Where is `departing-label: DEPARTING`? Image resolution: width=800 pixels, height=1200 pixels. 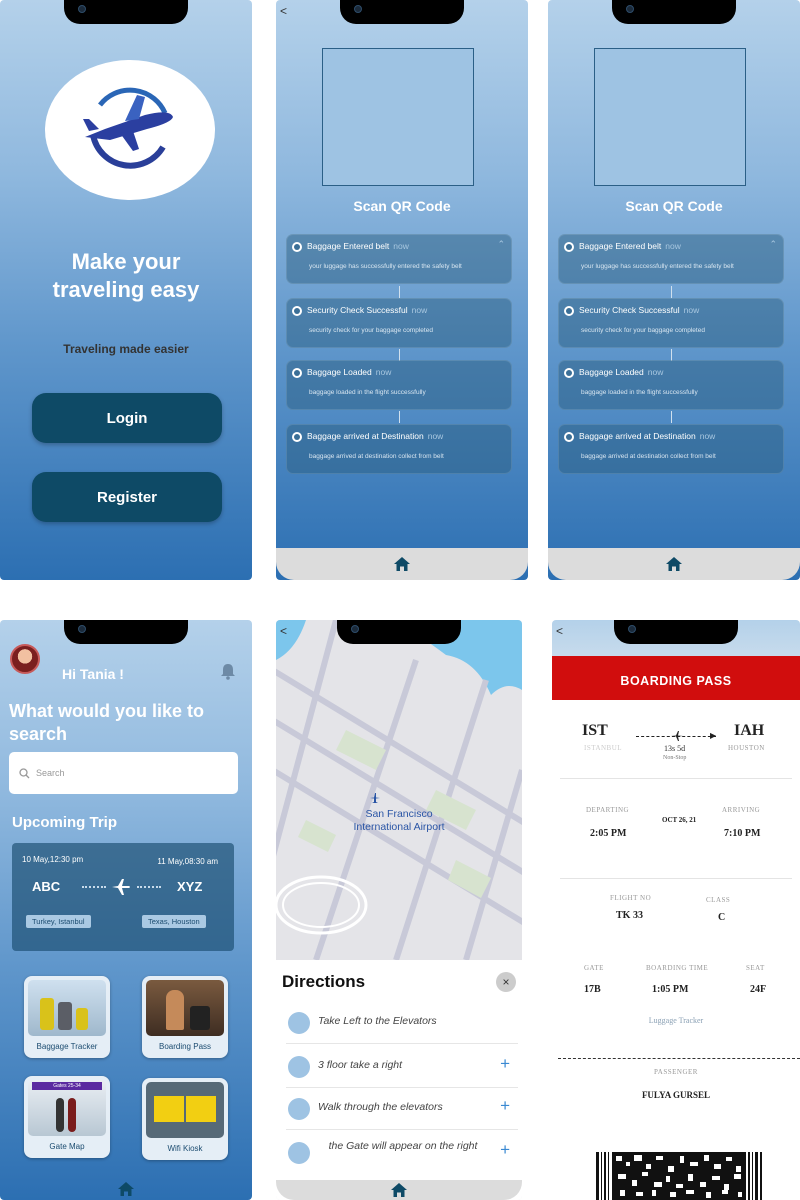 departing-label: DEPARTING is located at coordinates (608, 810).